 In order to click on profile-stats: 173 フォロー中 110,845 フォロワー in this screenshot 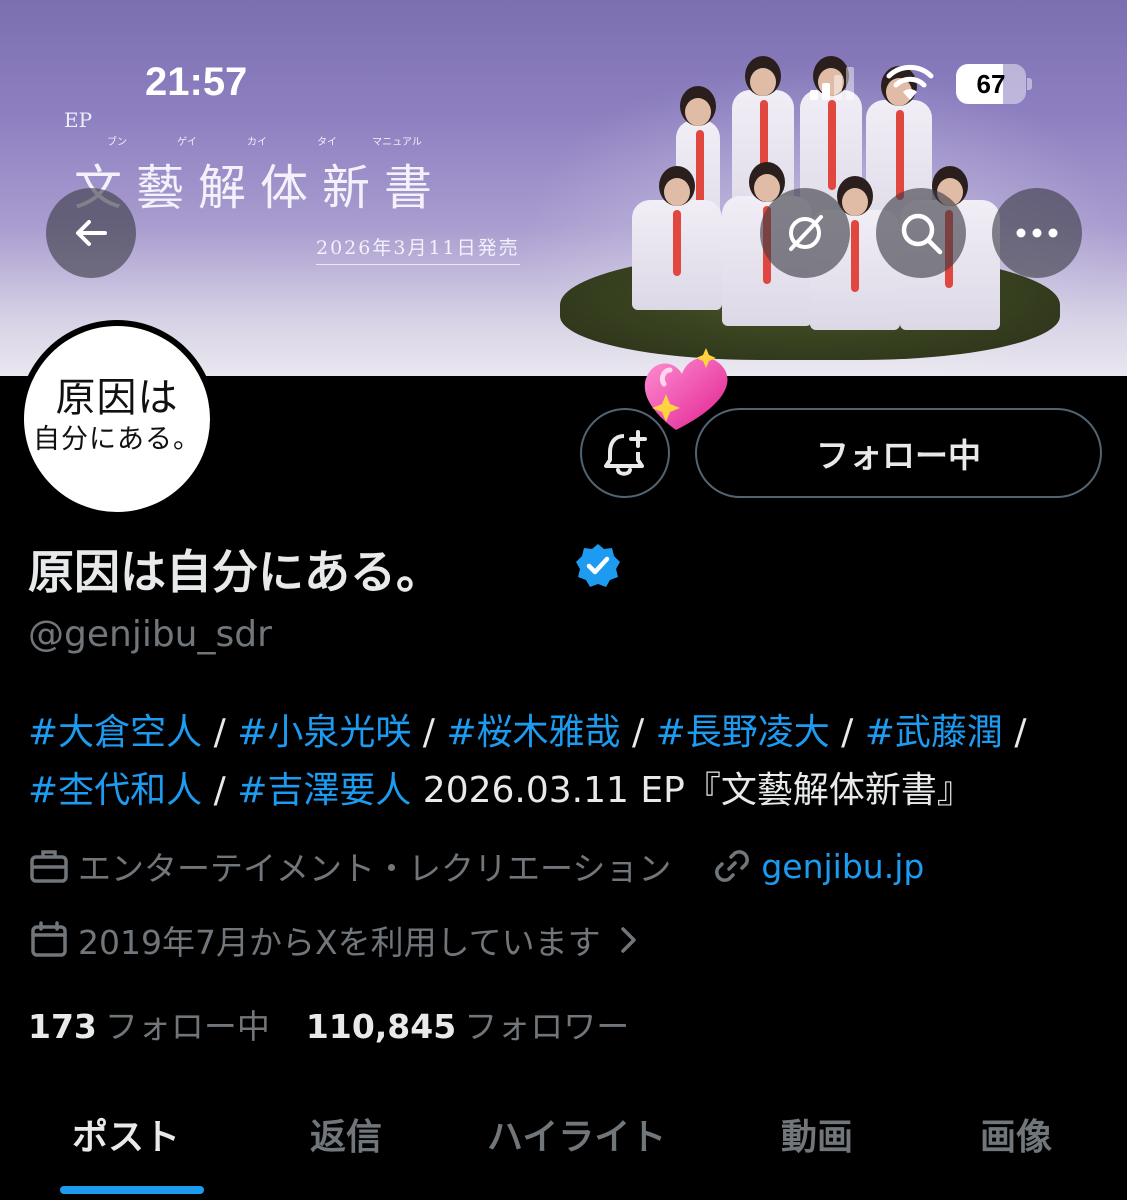, I will do `click(328, 1024)`.